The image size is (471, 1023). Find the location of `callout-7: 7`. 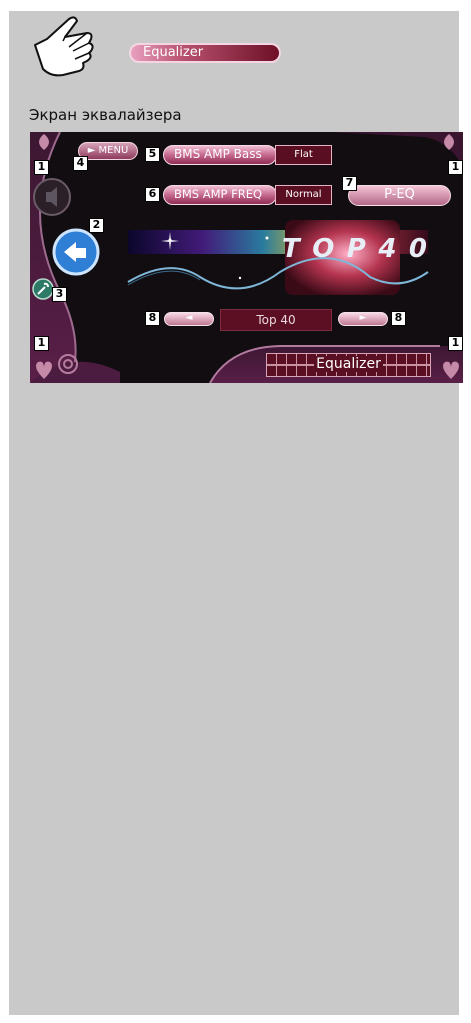

callout-7: 7 is located at coordinates (349, 183).